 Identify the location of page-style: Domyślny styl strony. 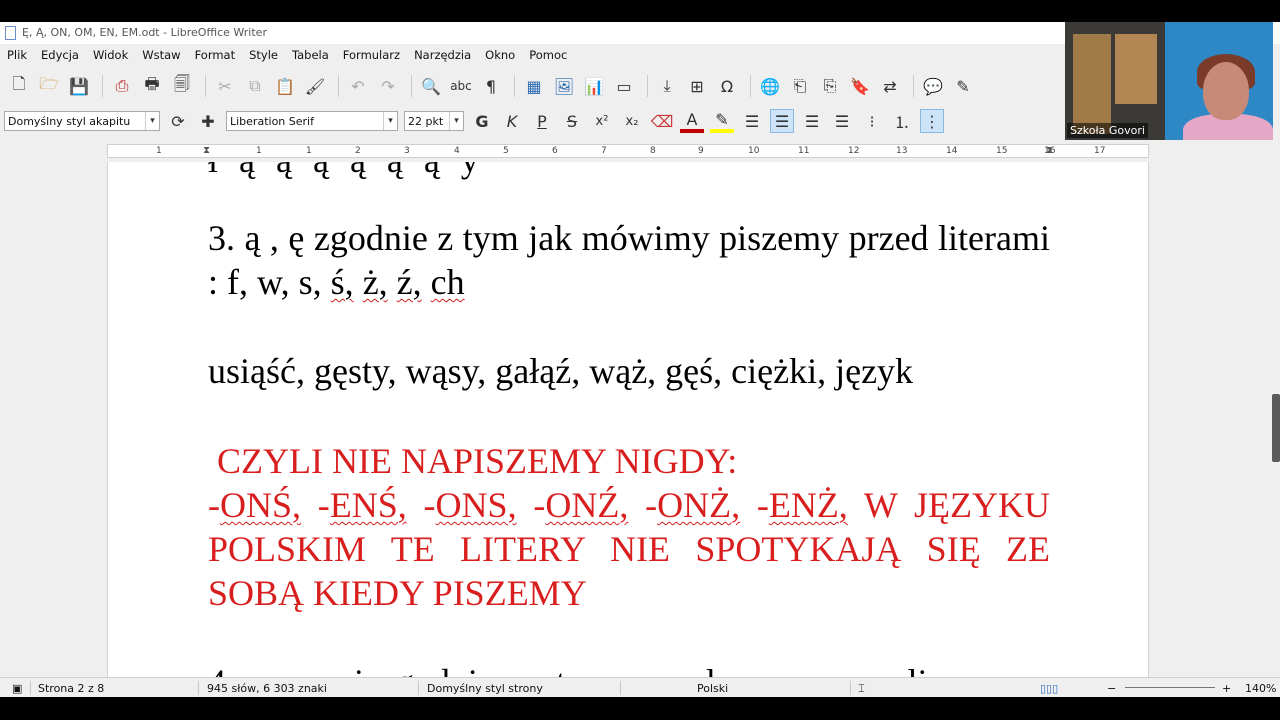
(485, 688).